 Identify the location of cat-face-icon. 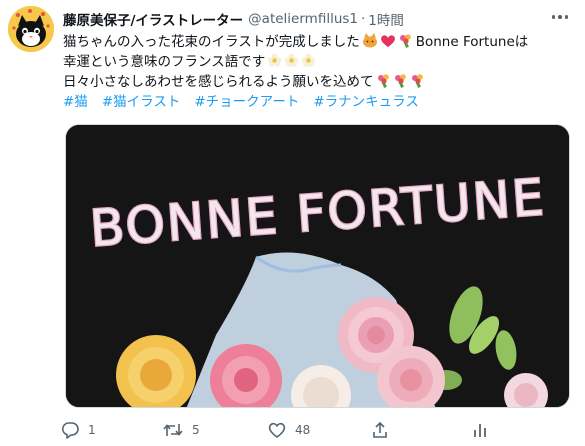
(370, 42).